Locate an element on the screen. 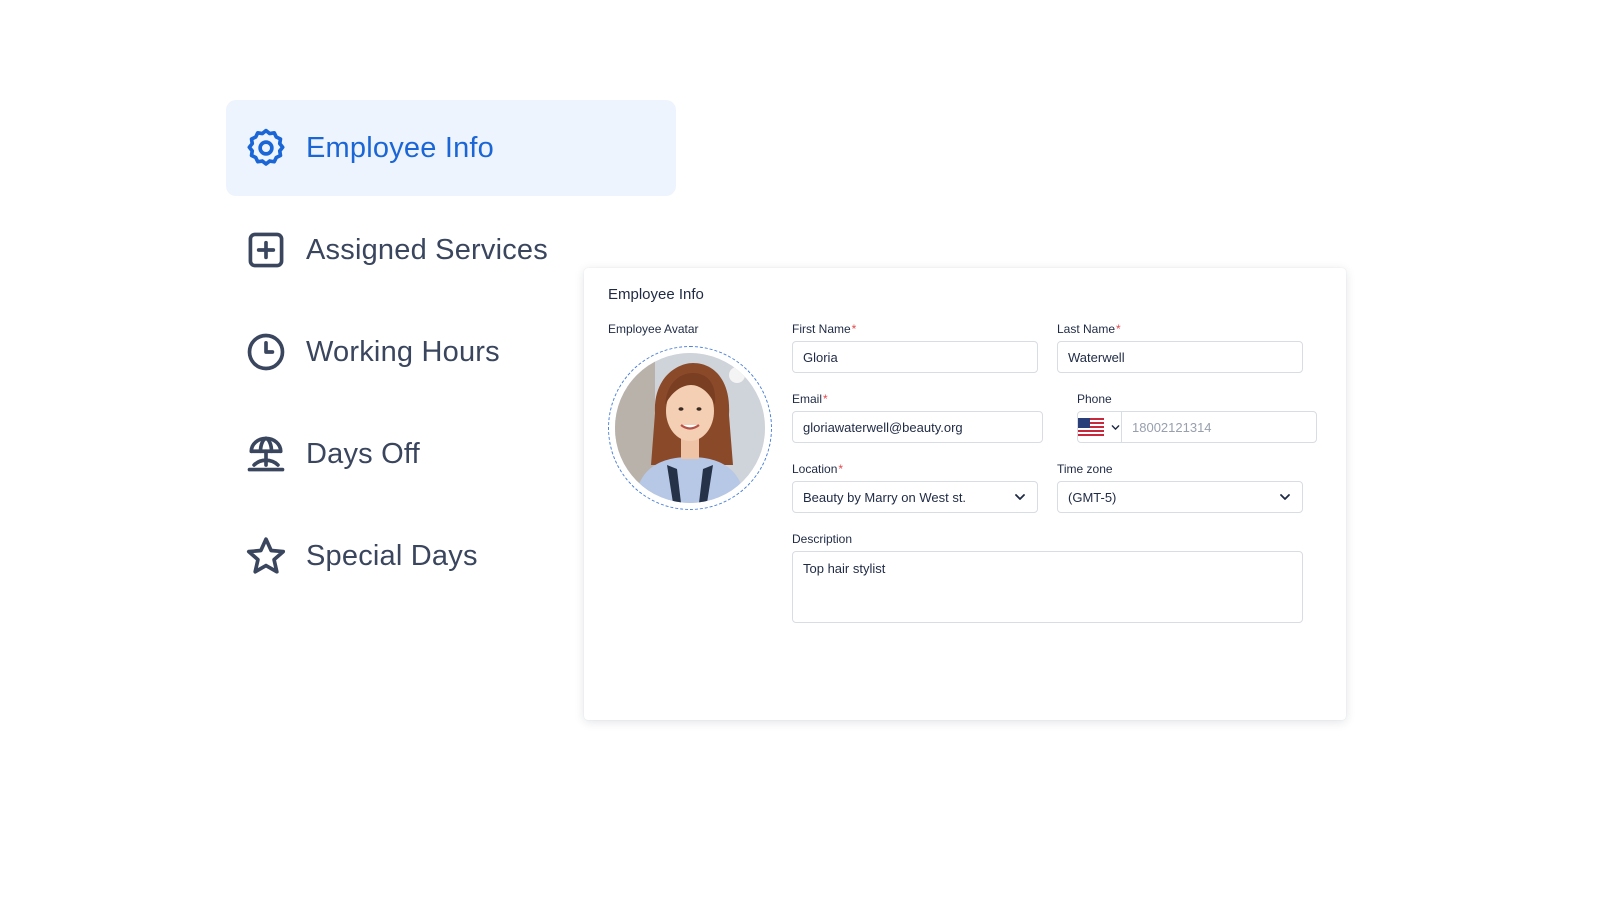 The height and width of the screenshot is (900, 1600). country-select is located at coordinates (1100, 427).